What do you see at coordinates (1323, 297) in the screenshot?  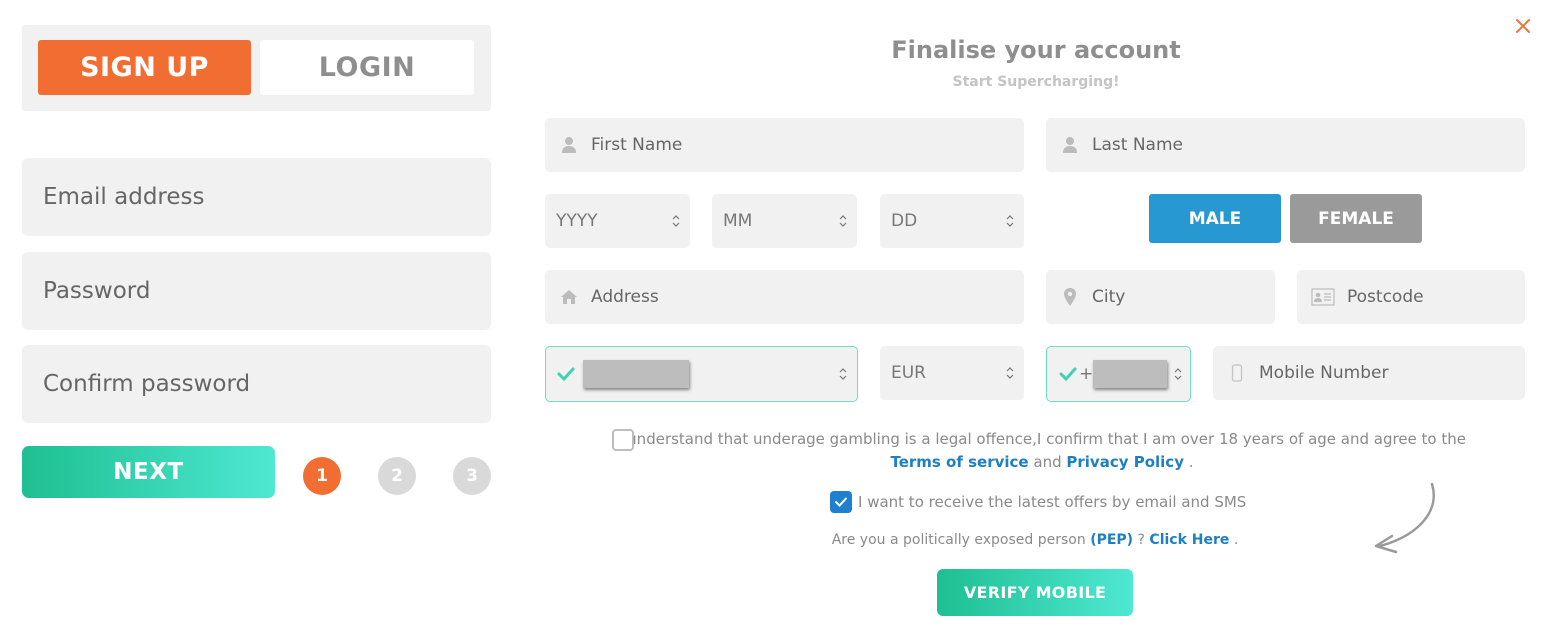 I see `id-card-icon` at bounding box center [1323, 297].